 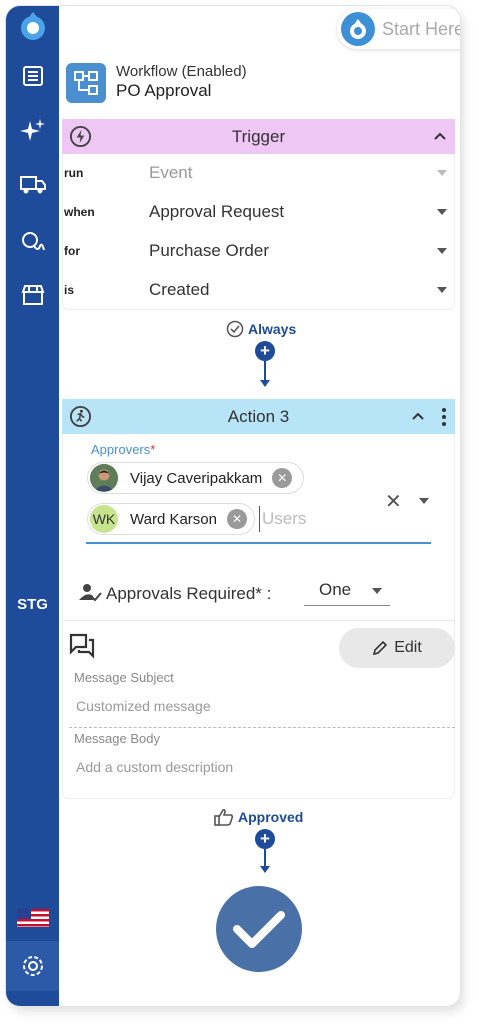 I want to click on approvals-required-select: One, so click(x=347, y=590).